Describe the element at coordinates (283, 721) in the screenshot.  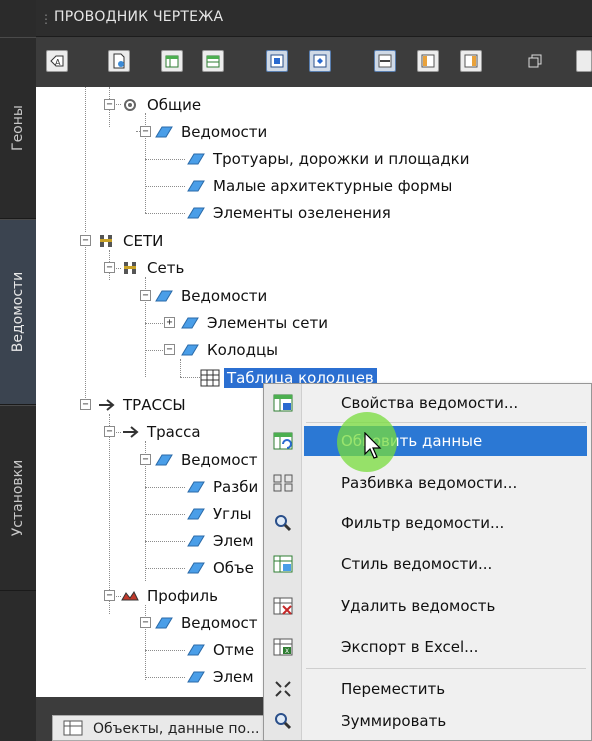
I see `zoom-icon` at that location.